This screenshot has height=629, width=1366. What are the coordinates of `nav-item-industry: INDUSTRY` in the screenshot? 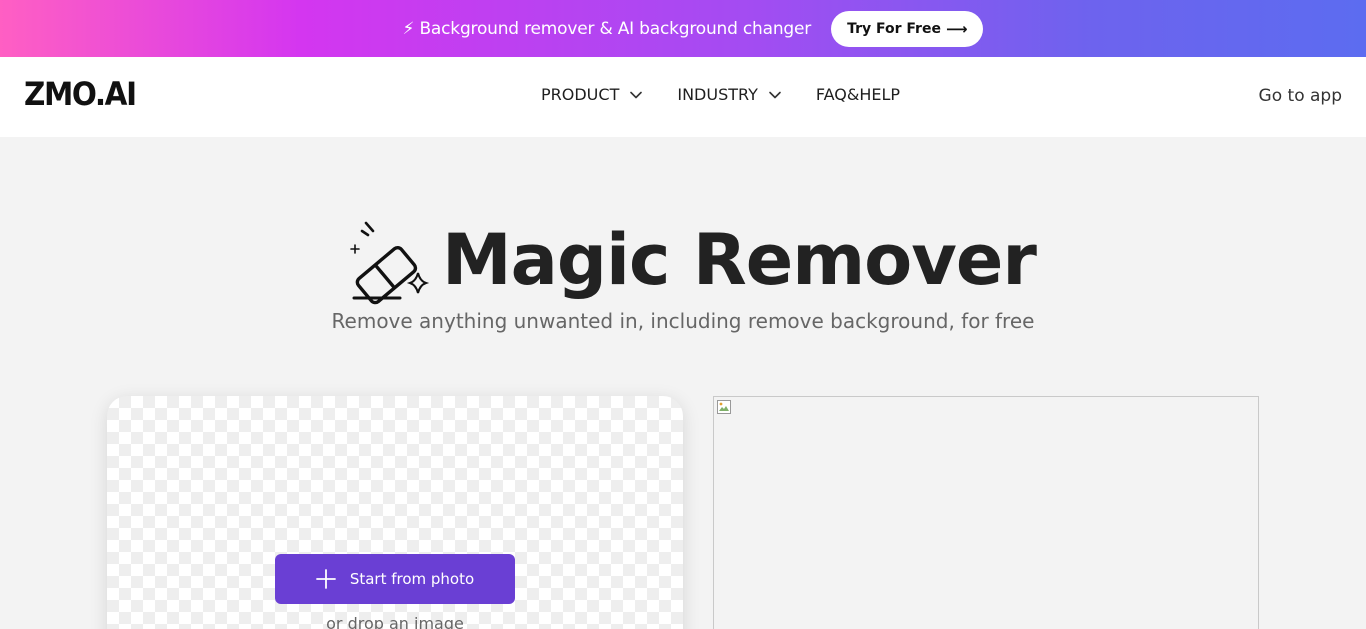 It's located at (729, 94).